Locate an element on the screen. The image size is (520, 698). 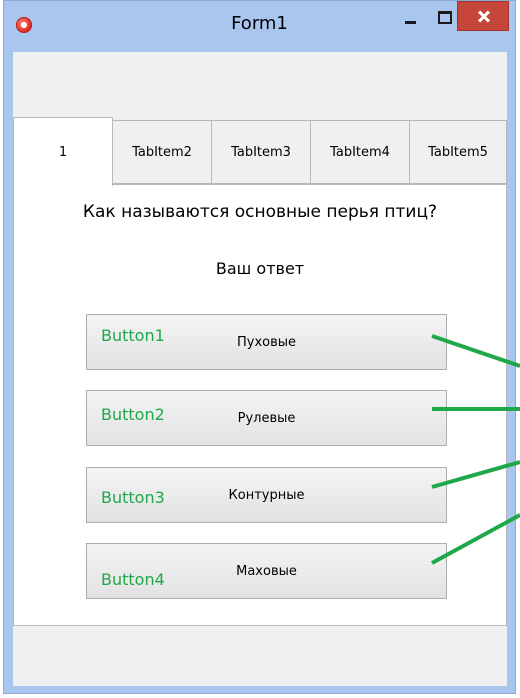
answer-label: Ваш ответ is located at coordinates (260, 268).